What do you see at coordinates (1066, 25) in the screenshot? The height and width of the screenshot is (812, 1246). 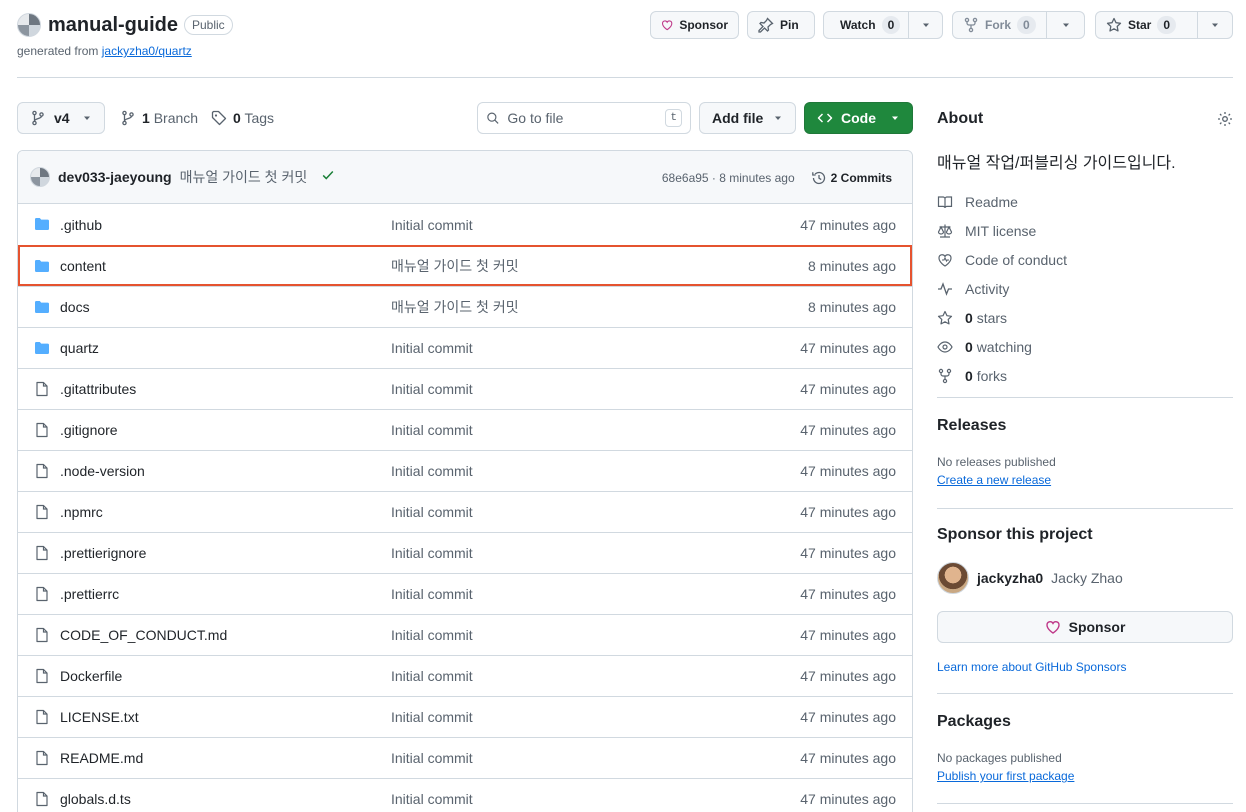 I see `fork-dropdown` at bounding box center [1066, 25].